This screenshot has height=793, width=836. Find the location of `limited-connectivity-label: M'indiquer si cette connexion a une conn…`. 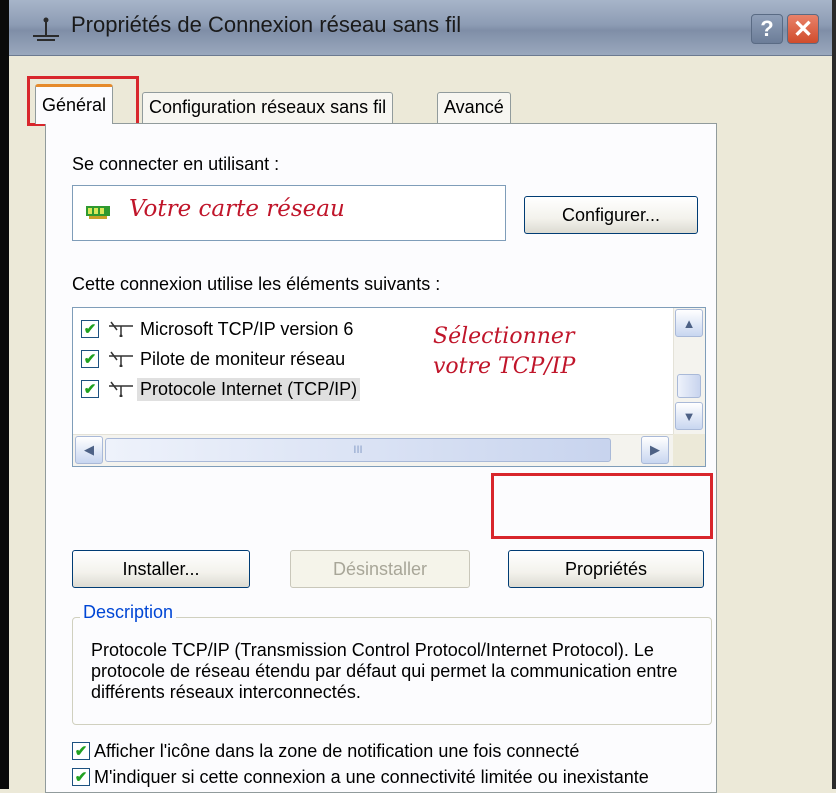

limited-connectivity-label: M'indiquer si cette connexion a une conn… is located at coordinates (371, 777).